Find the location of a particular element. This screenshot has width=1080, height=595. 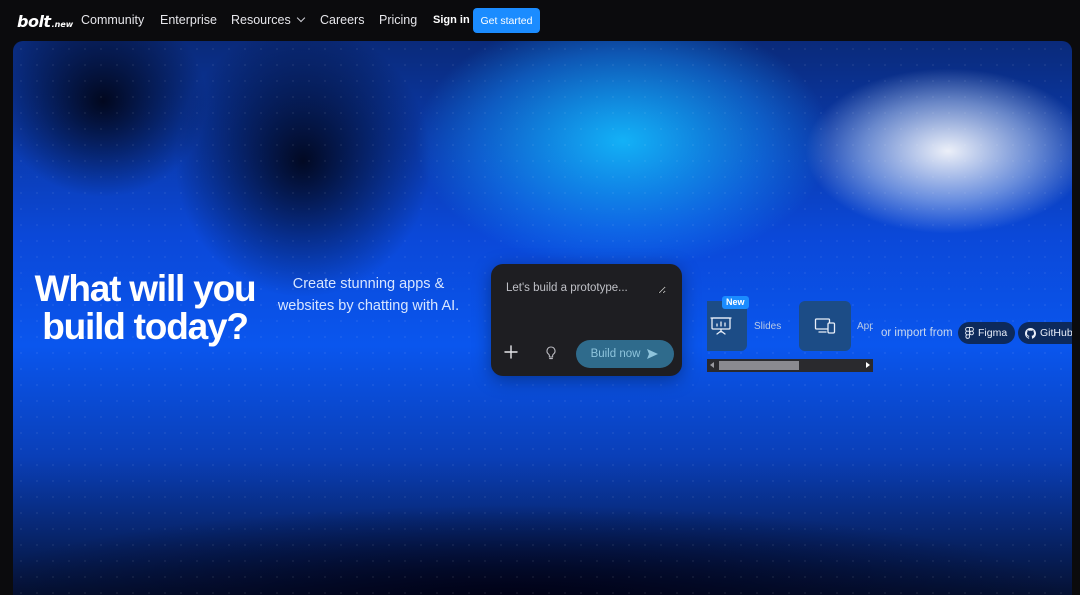

carousel-scrollbar is located at coordinates (790, 365).